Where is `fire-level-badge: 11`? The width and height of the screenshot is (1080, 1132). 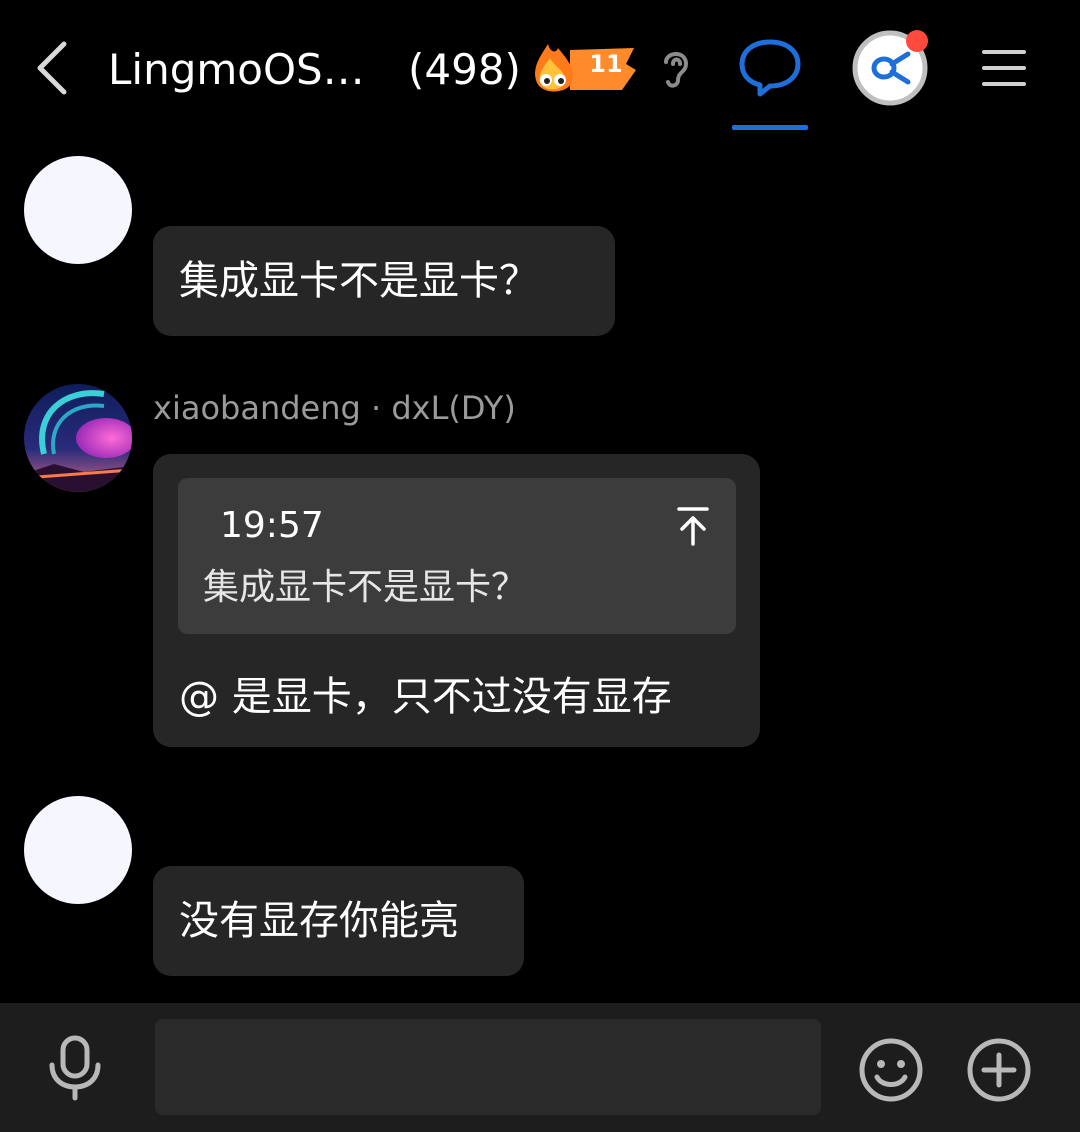
fire-level-badge: 11 is located at coordinates (584, 68).